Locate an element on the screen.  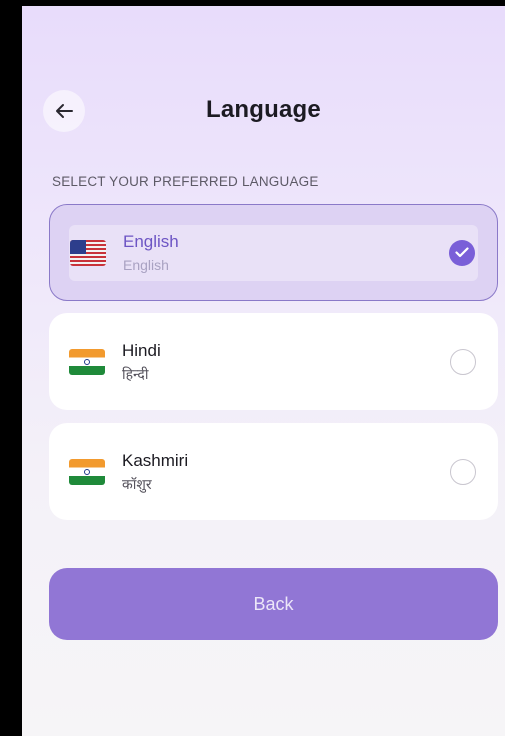
radio-checked is located at coordinates (462, 252).